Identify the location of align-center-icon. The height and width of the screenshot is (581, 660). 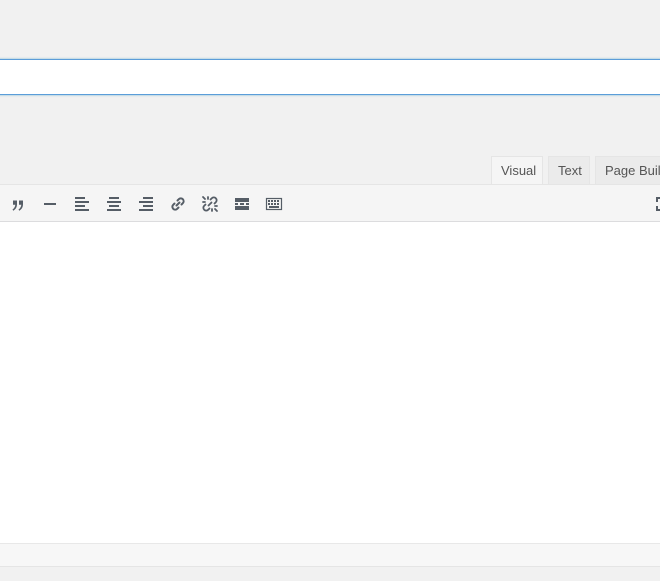
(114, 204).